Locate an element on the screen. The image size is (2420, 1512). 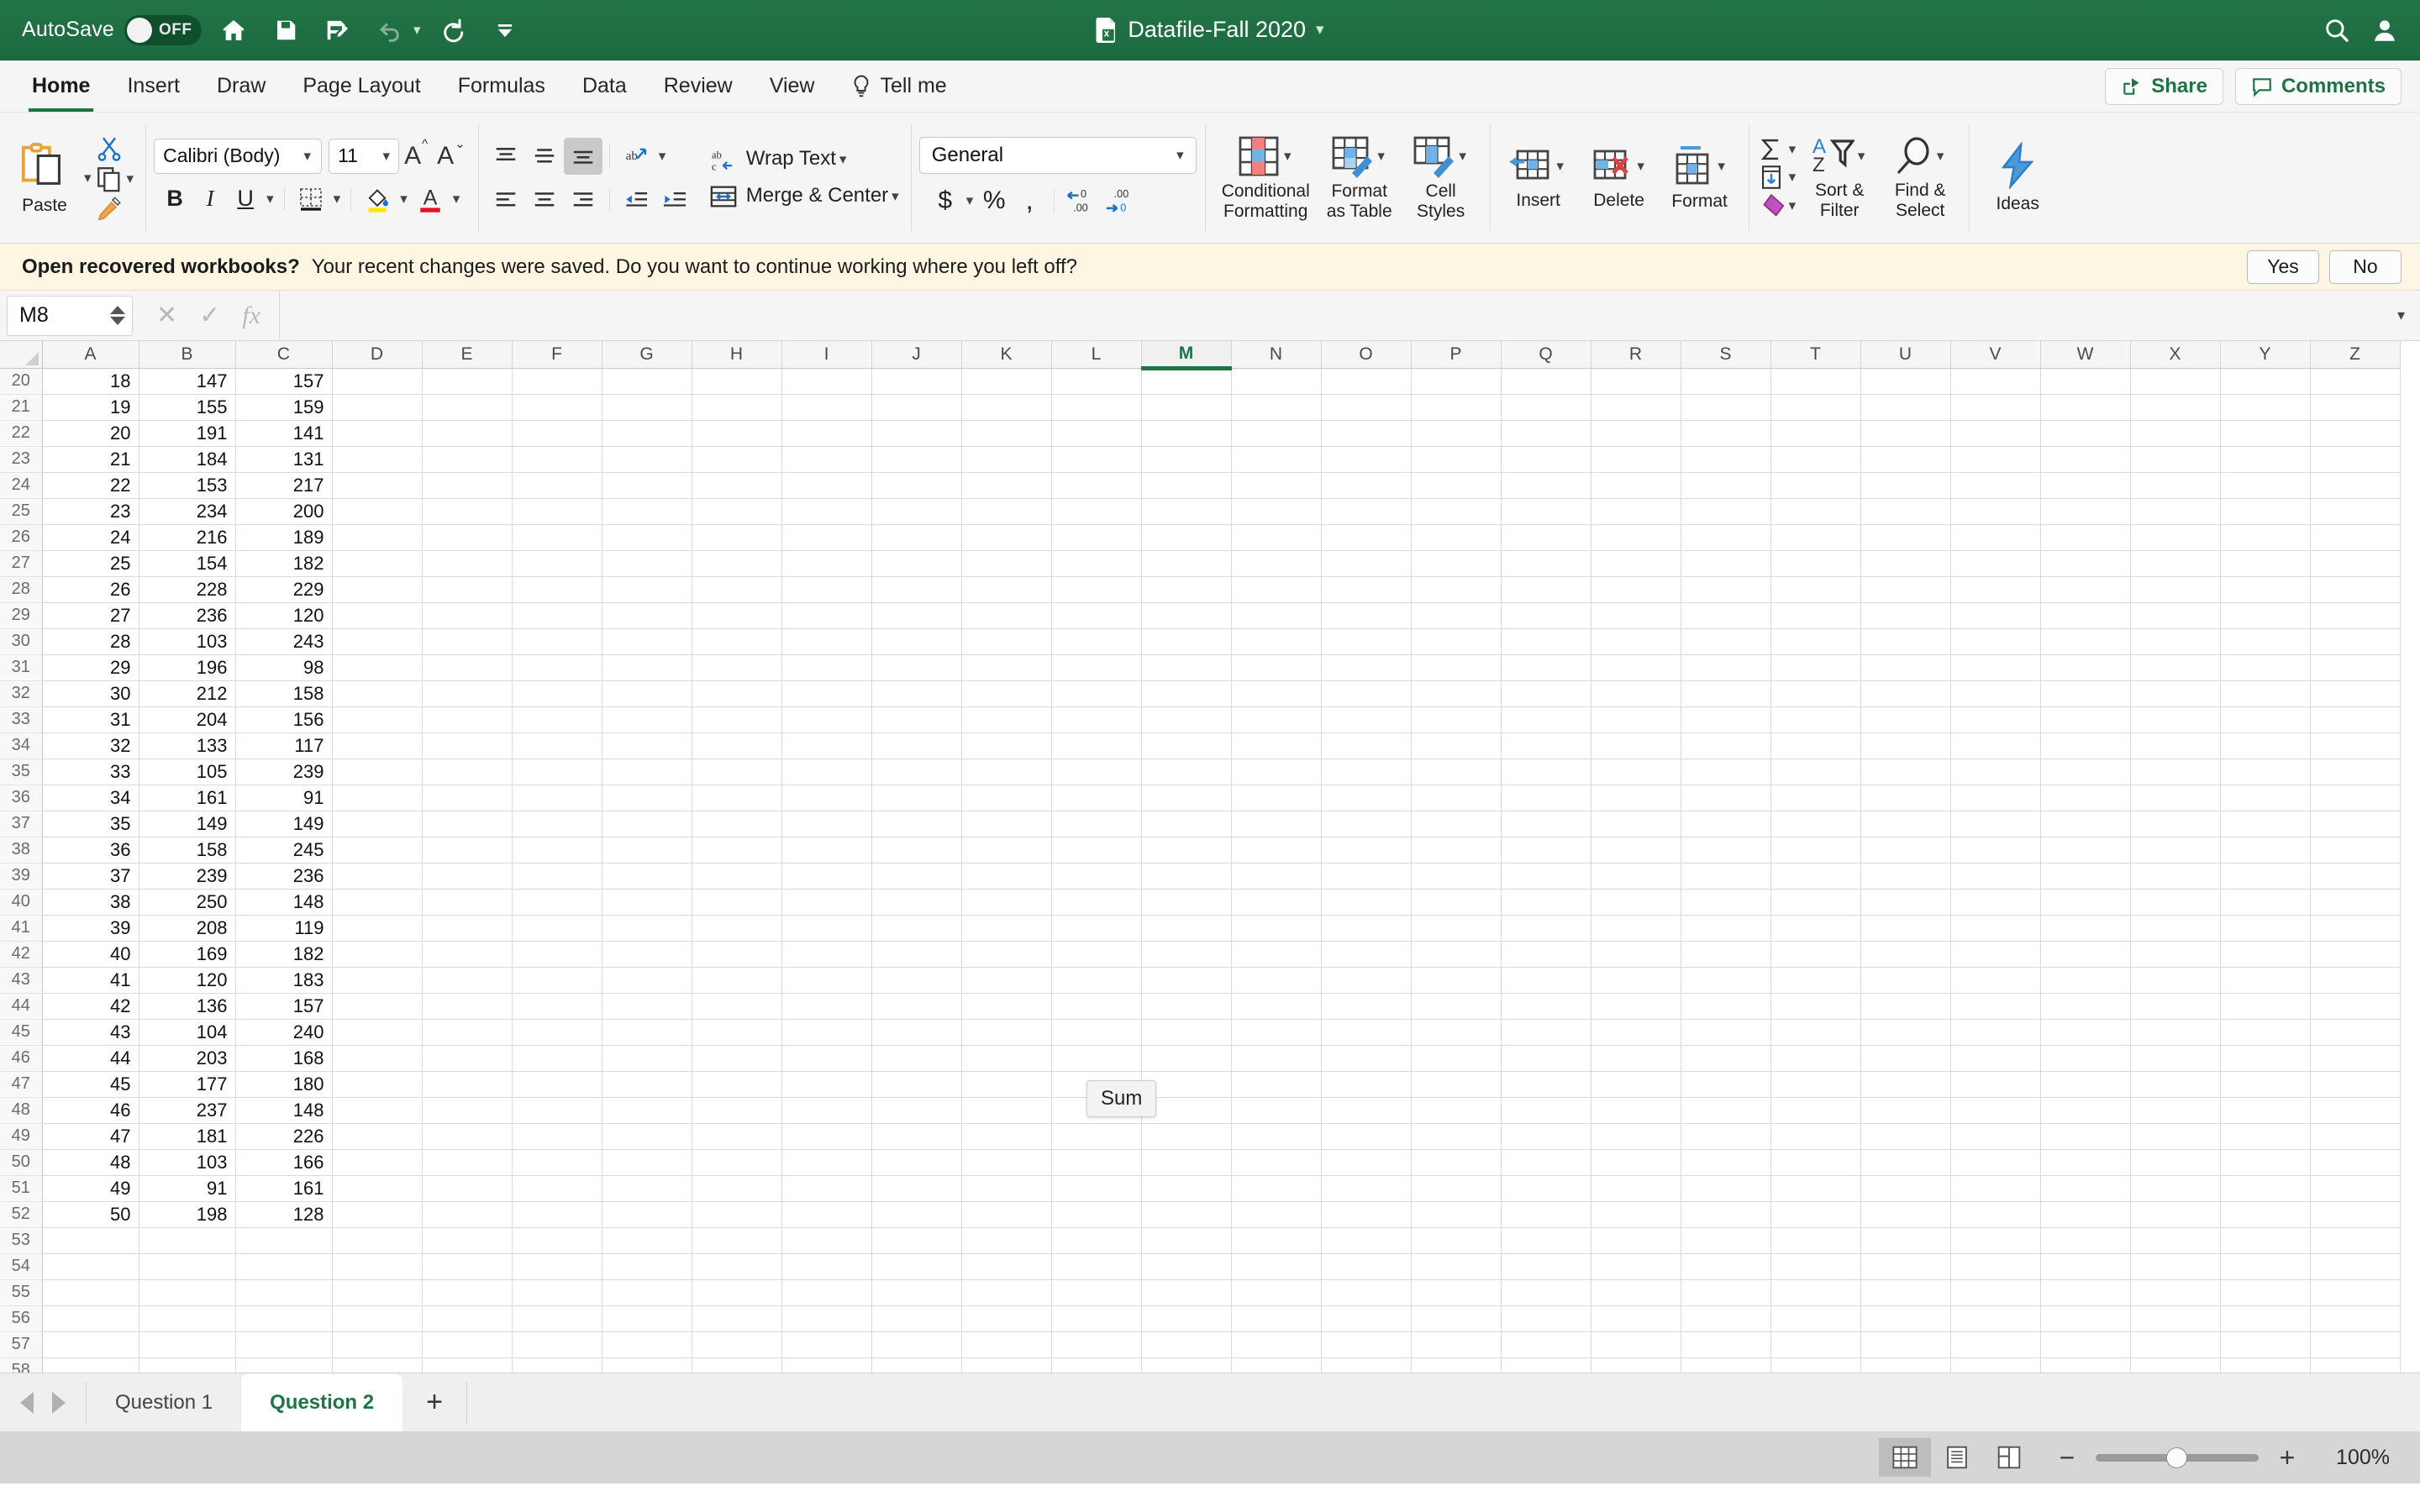
cell-M44 is located at coordinates (1186, 1006).